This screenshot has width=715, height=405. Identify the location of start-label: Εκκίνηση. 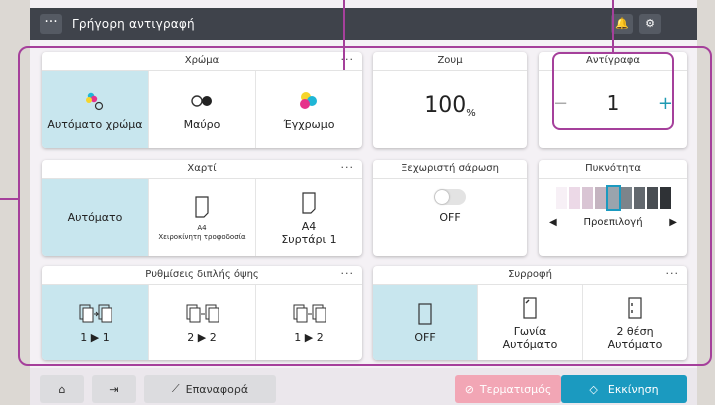
(633, 389).